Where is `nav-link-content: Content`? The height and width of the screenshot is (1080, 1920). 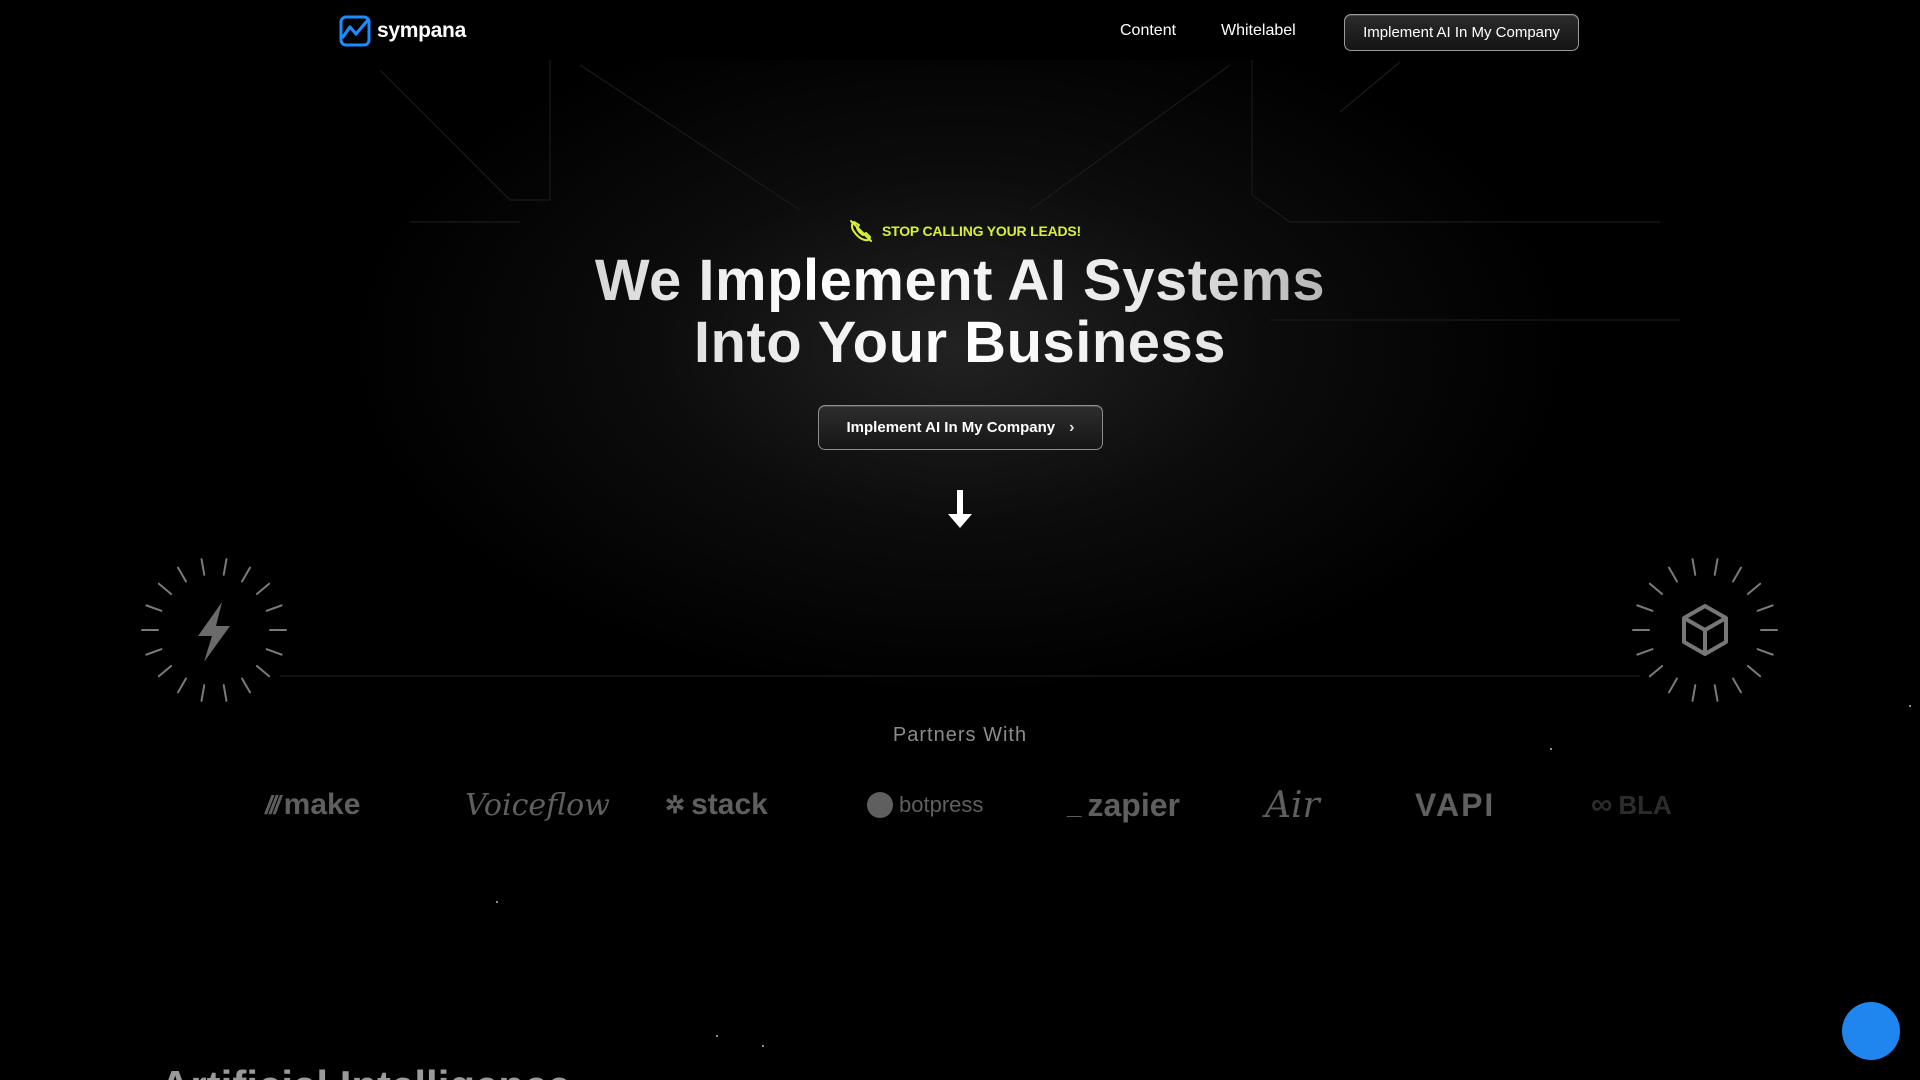 nav-link-content: Content is located at coordinates (1148, 31).